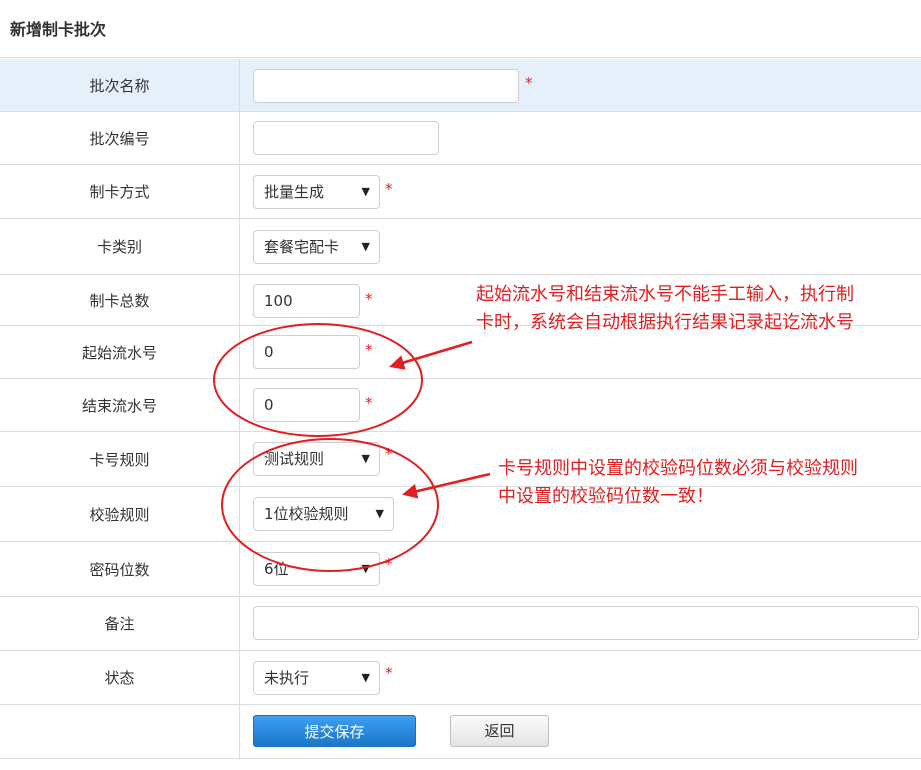  What do you see at coordinates (346, 138) in the screenshot?
I see `batch-no-input` at bounding box center [346, 138].